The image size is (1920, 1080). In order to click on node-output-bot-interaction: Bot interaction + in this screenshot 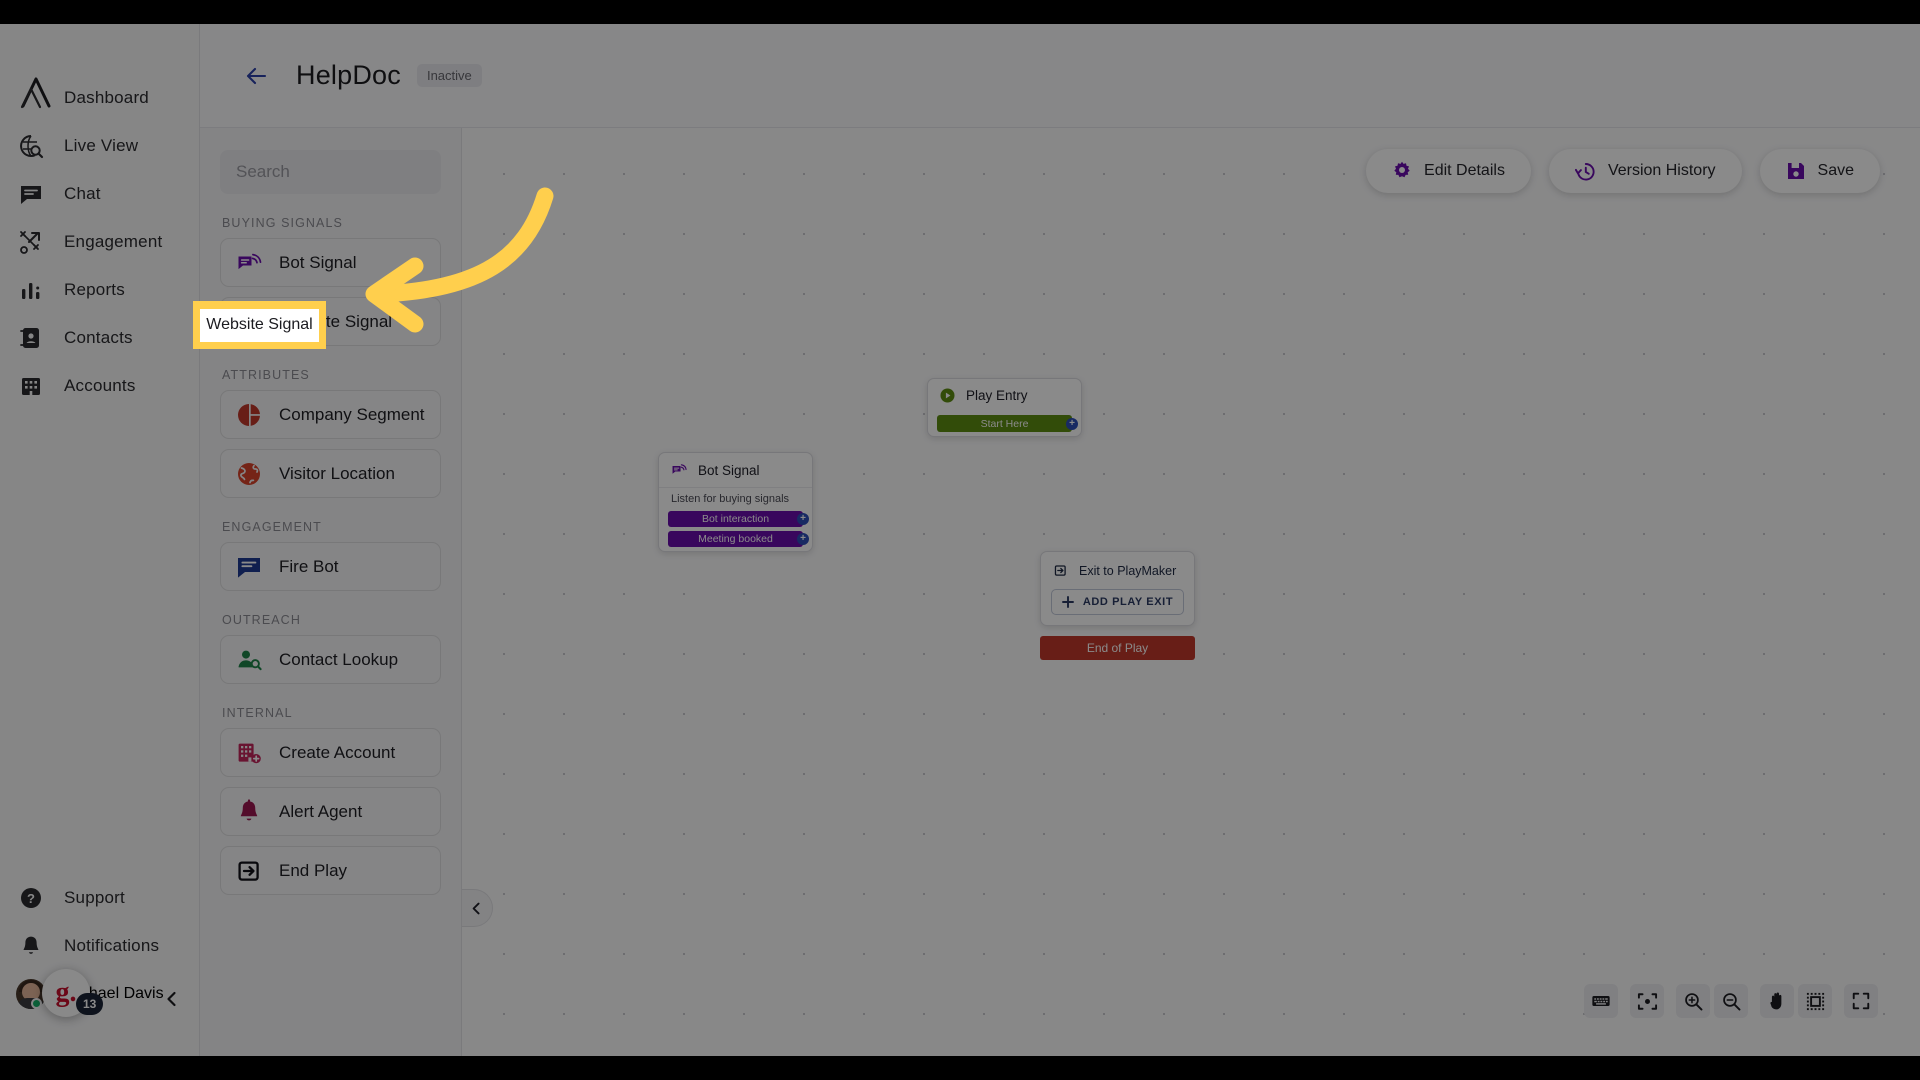, I will do `click(738, 519)`.